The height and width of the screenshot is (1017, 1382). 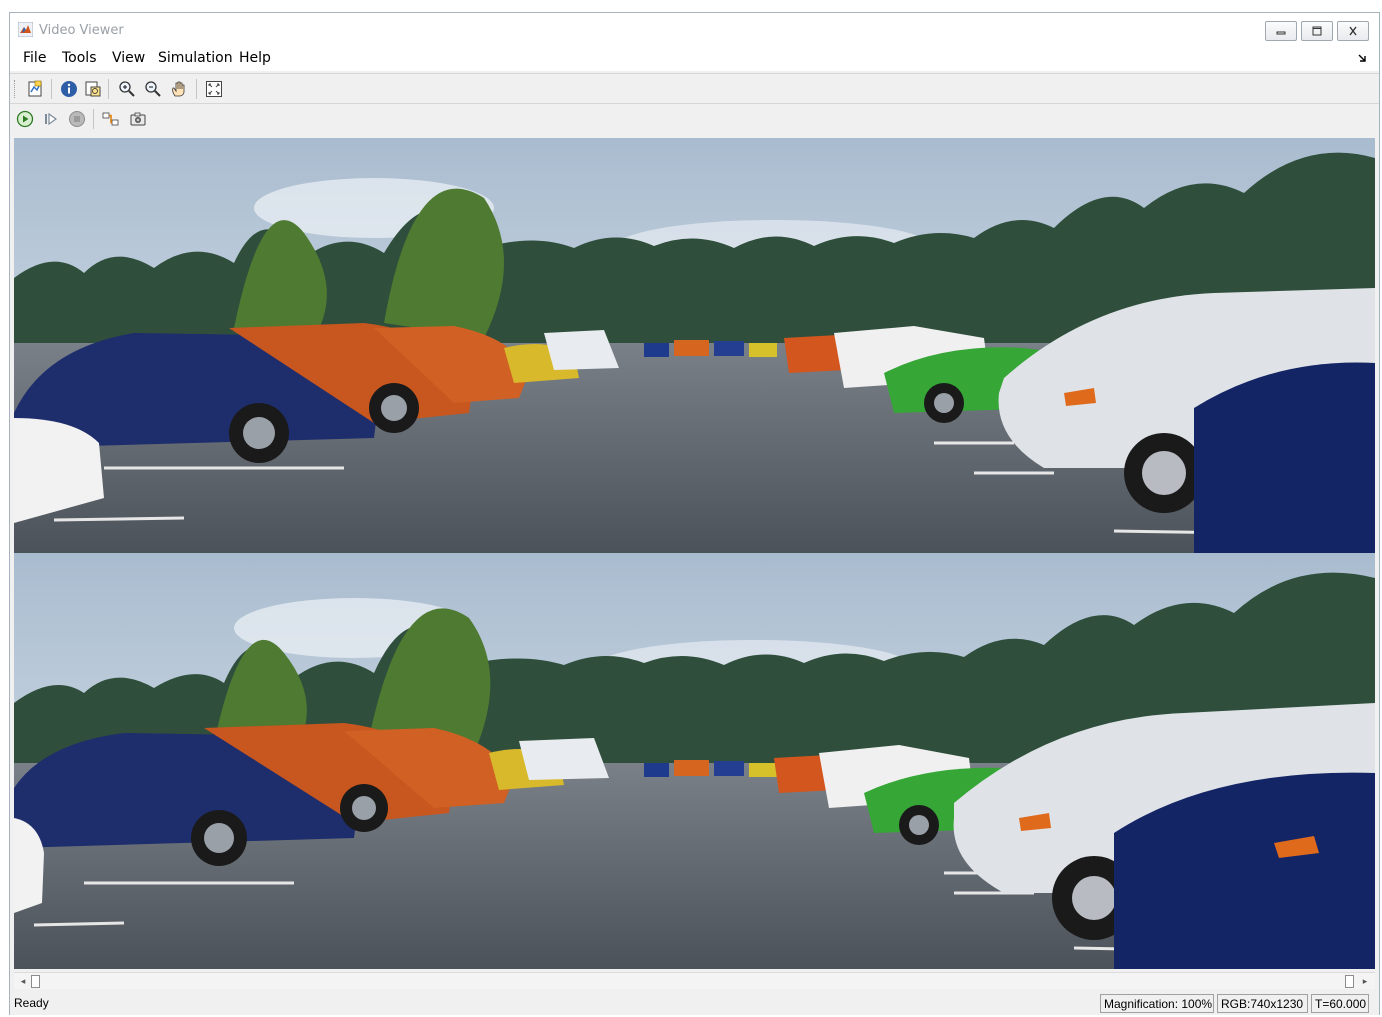 I want to click on status-rgb: RGB:740x1230, so click(x=1262, y=1003).